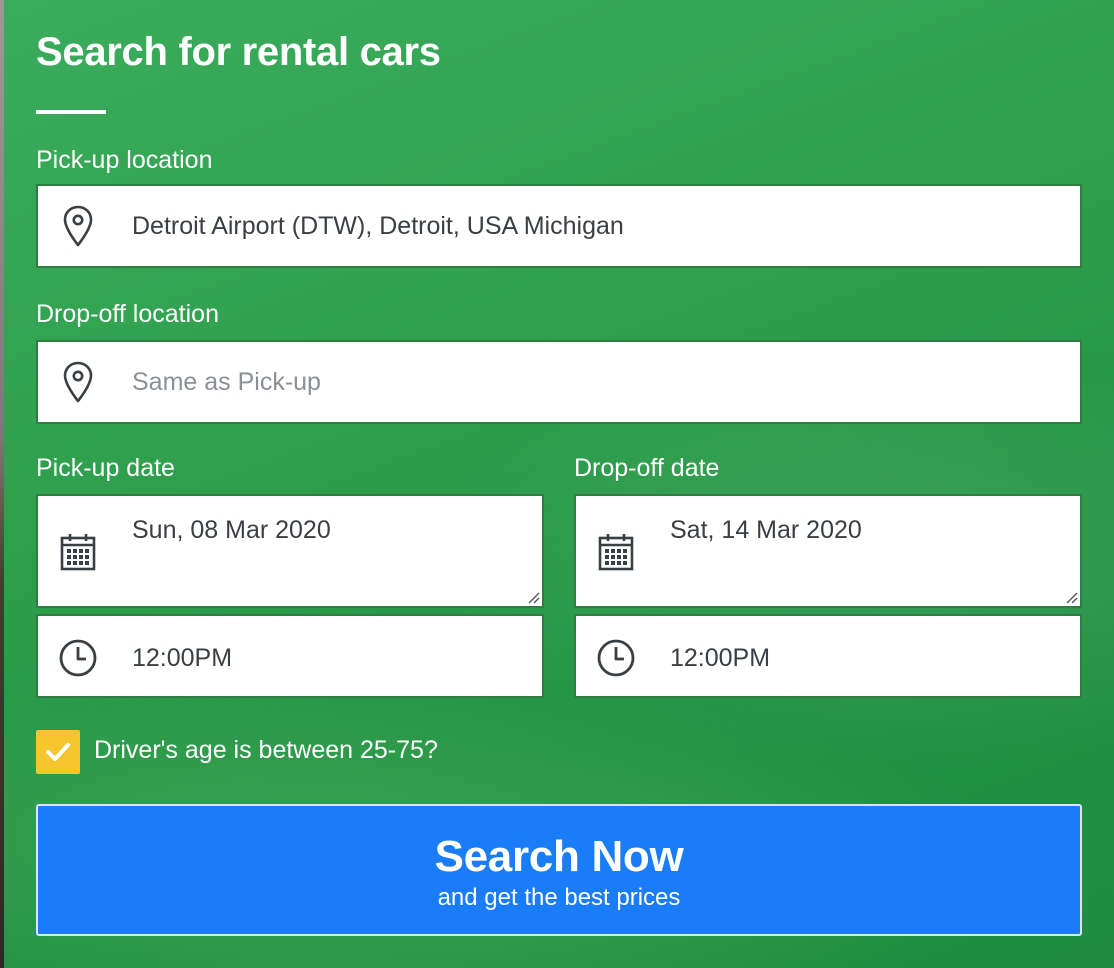 The width and height of the screenshot is (1114, 968). I want to click on dropoff-time-value: 12:00PM, so click(720, 658).